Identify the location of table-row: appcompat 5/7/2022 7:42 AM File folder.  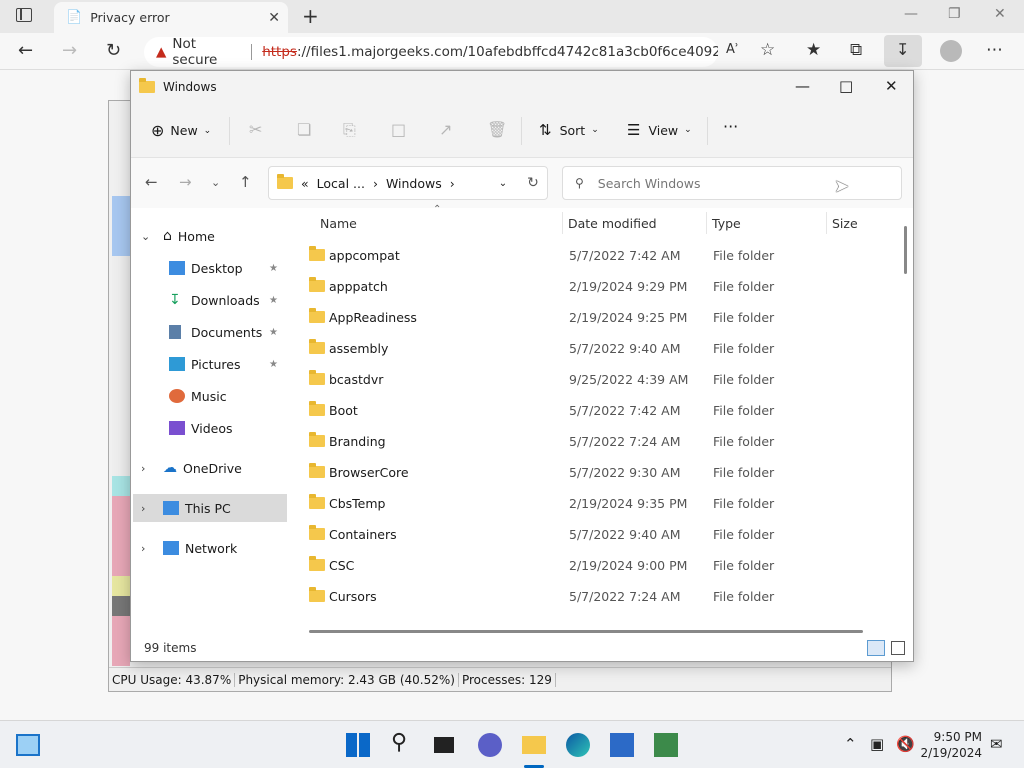
(597, 255).